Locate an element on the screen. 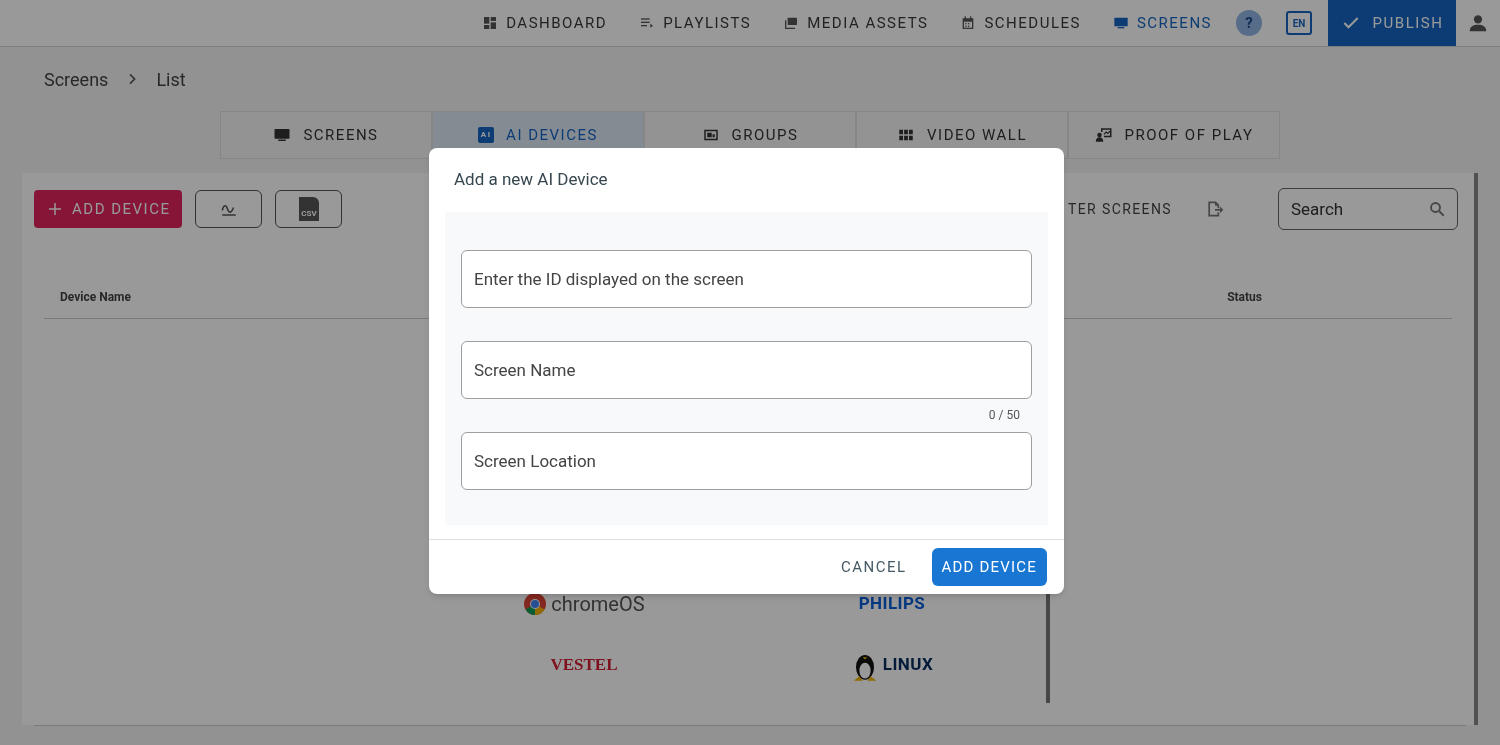 Image resolution: width=1500 pixels, height=745 pixels. tab: PROOF OF PLAY is located at coordinates (1174, 135).